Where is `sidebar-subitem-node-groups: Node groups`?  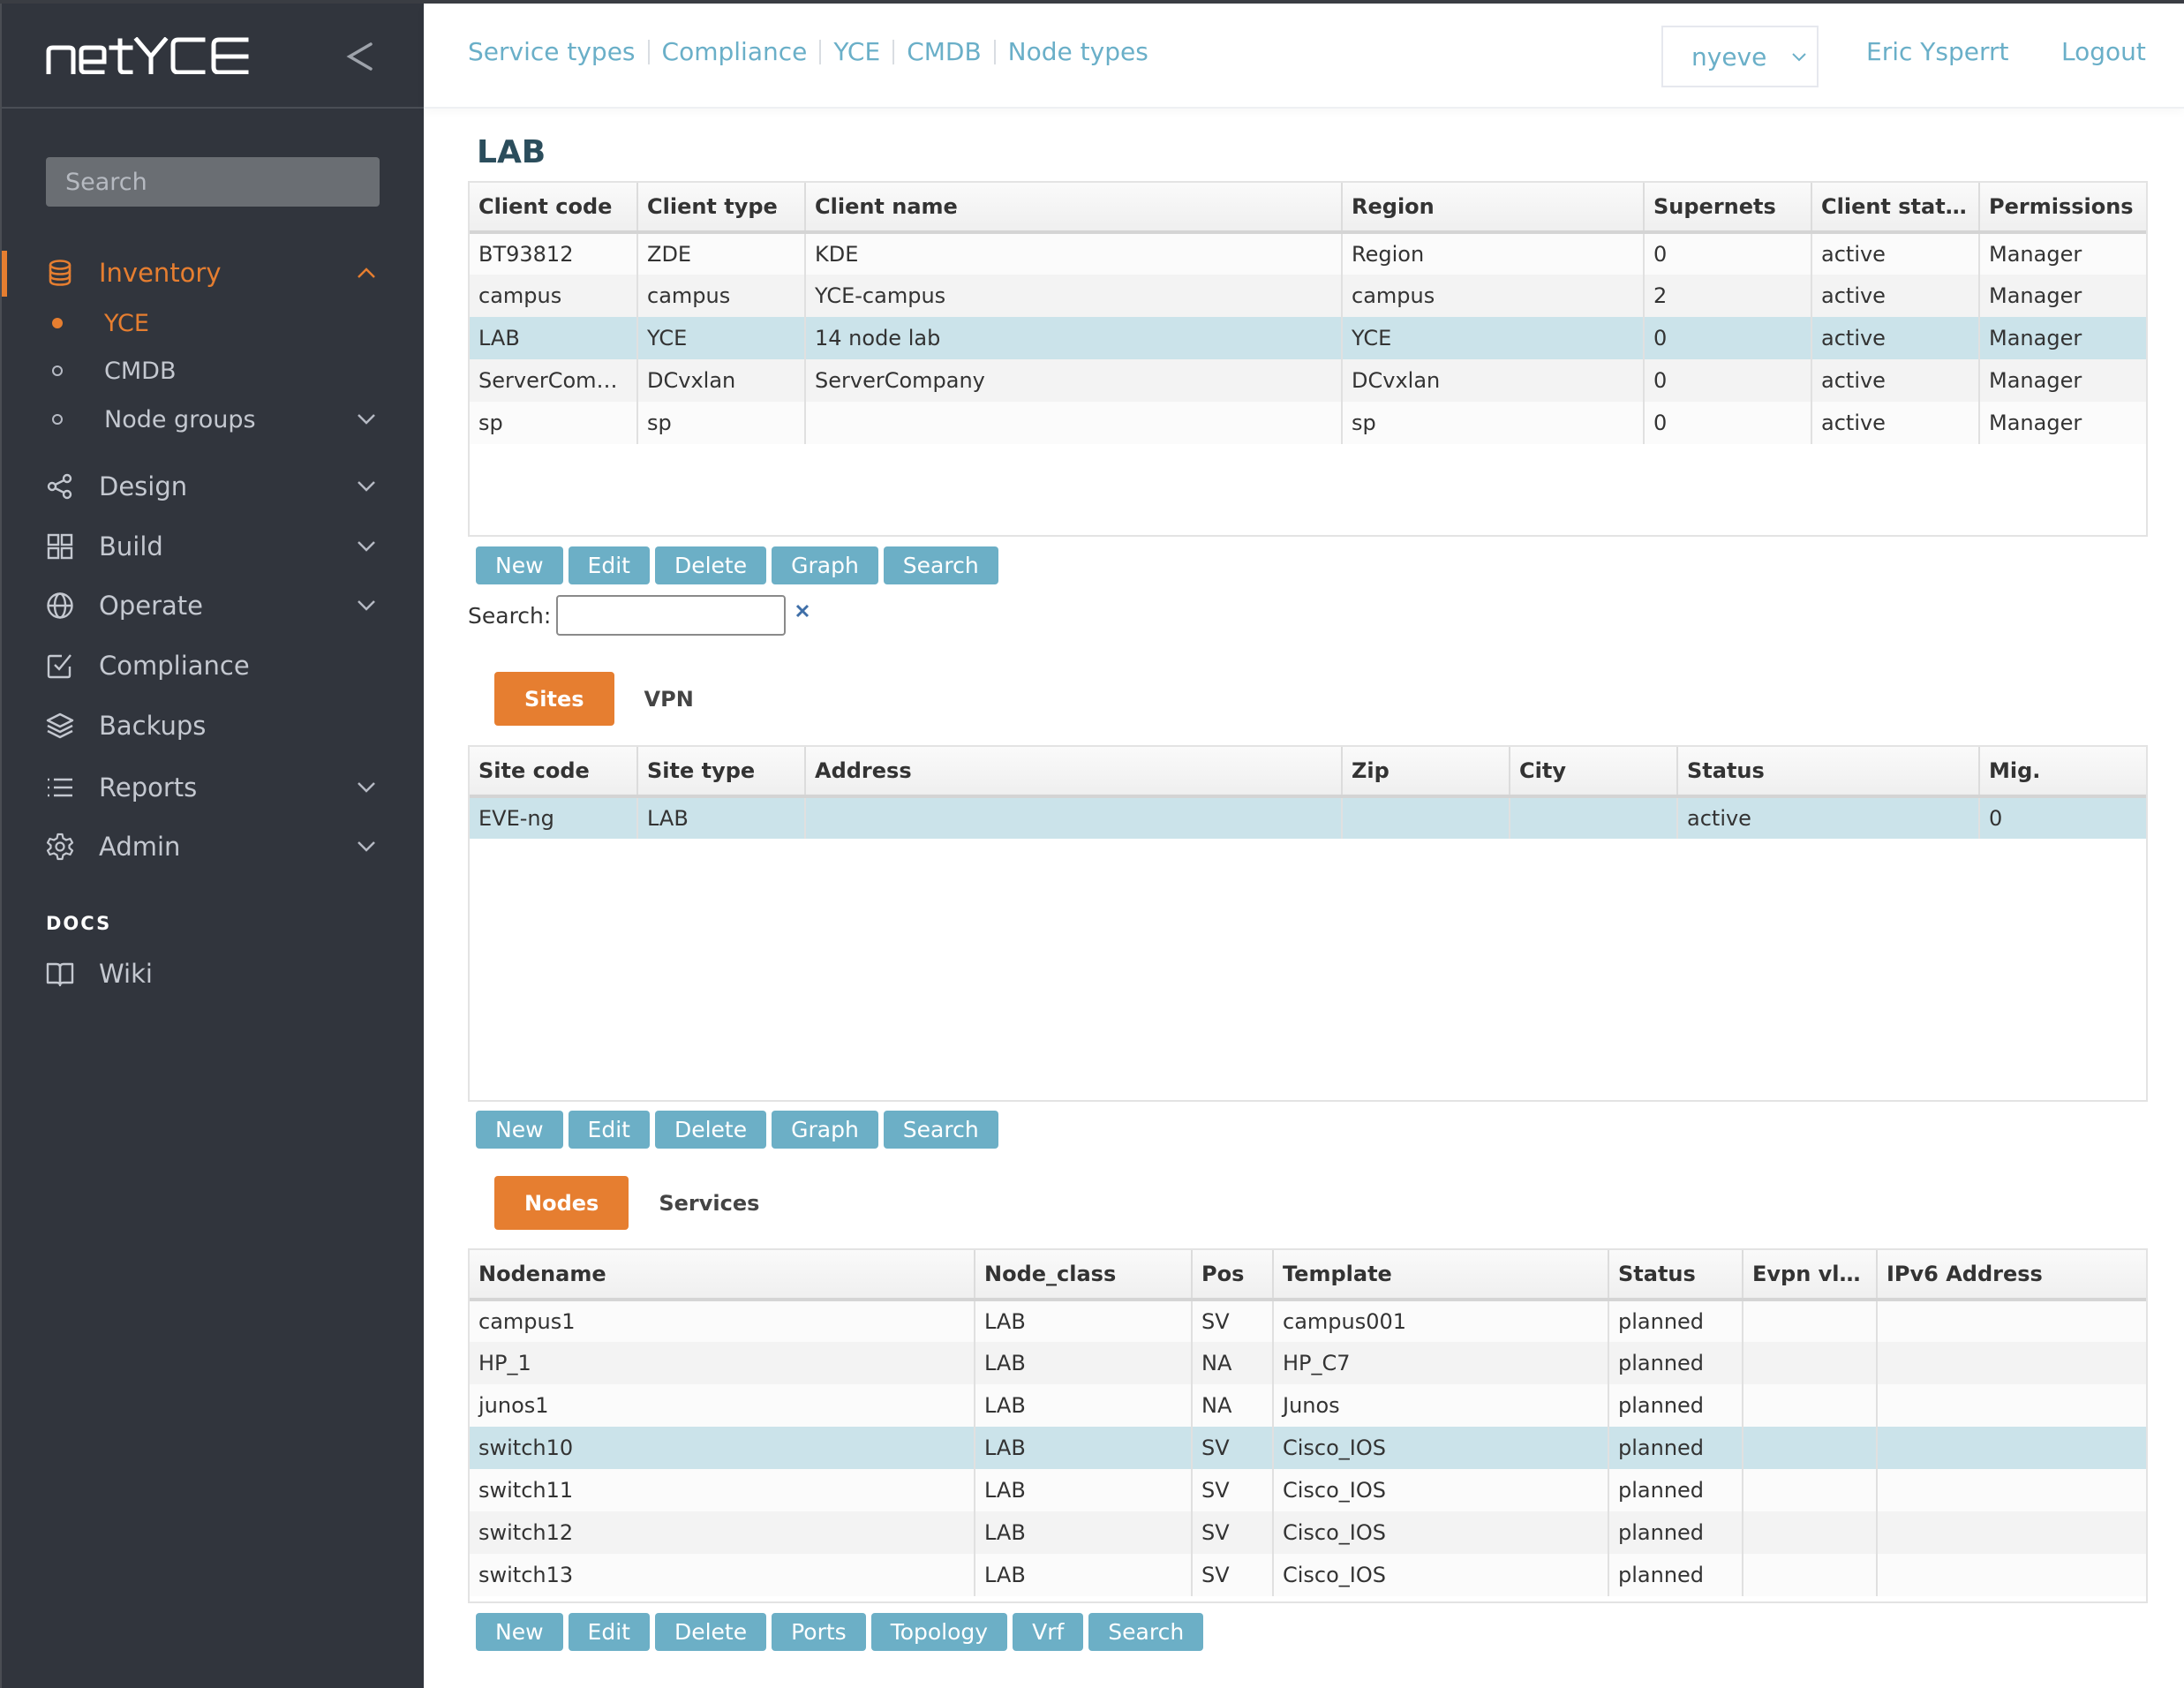
sidebar-subitem-node-groups: Node groups is located at coordinates (213, 419).